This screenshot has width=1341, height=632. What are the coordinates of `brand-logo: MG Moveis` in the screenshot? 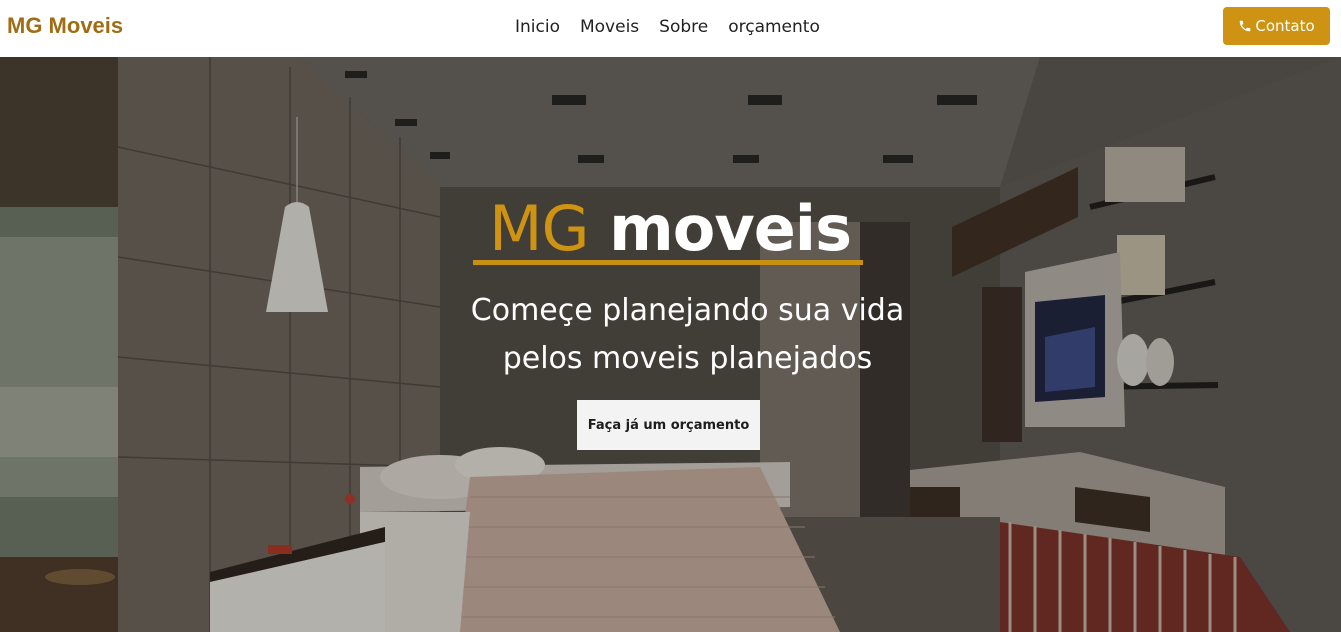 It's located at (65, 26).